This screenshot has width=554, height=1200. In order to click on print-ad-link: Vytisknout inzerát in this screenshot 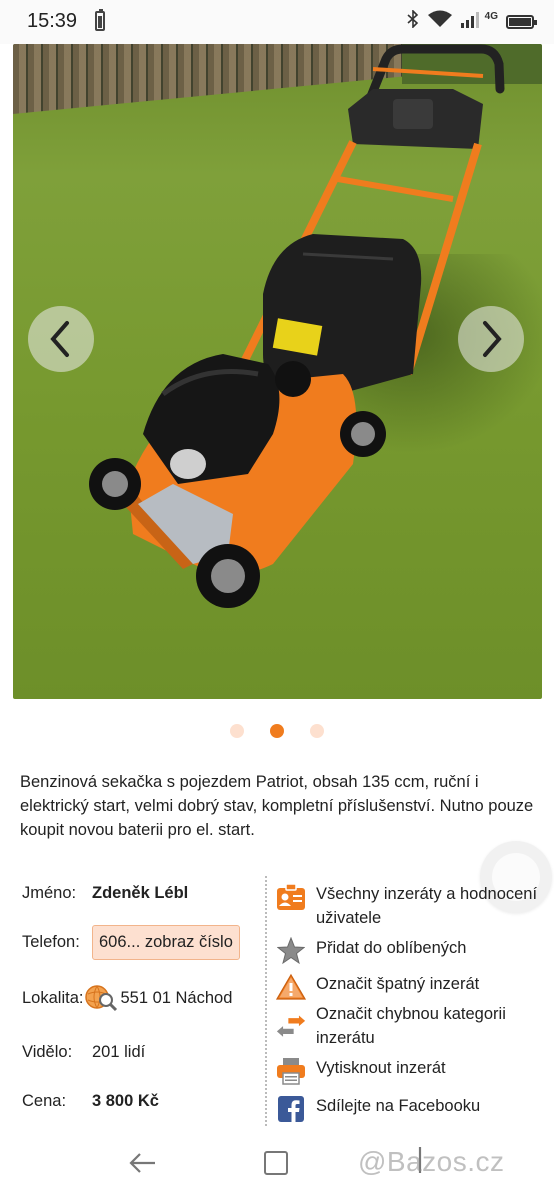, I will do `click(411, 1071)`.